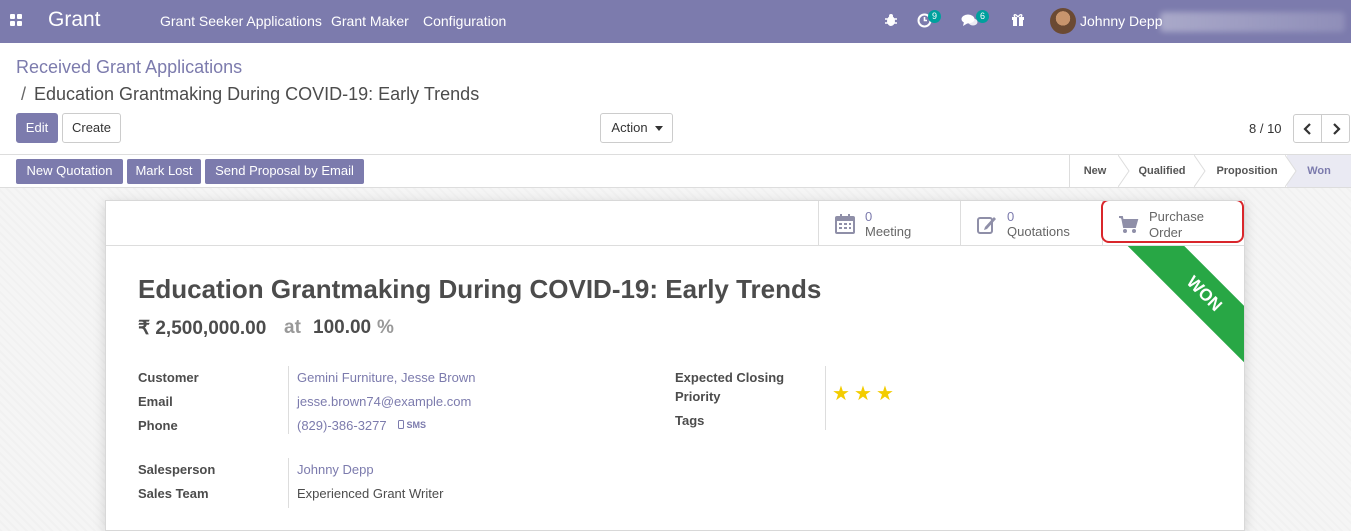 This screenshot has width=1351, height=531. I want to click on pager-value: 8 / 10, so click(1265, 128).